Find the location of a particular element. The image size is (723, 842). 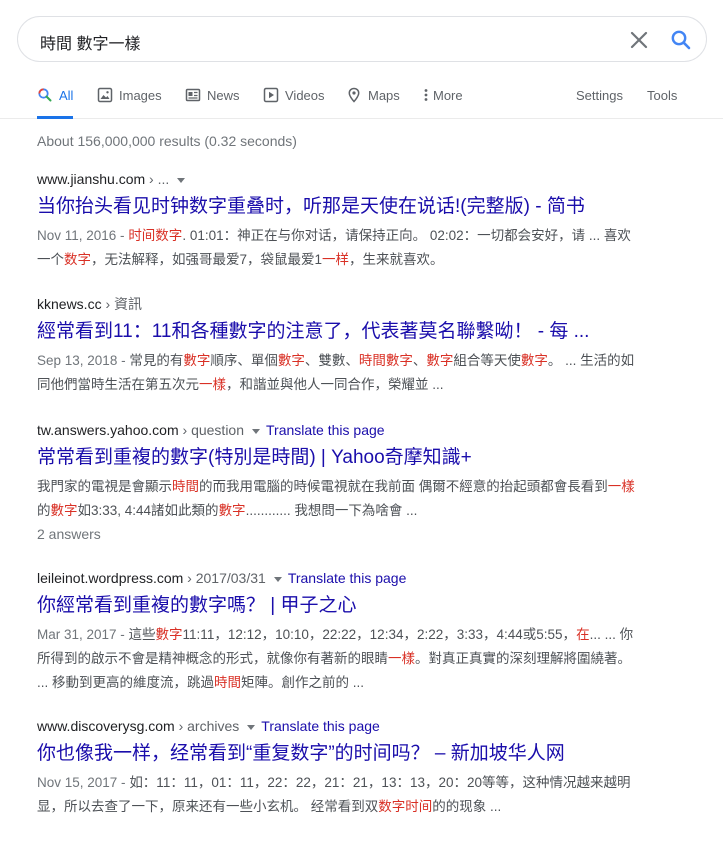

result-date: Mar 31, 2017 - is located at coordinates (83, 634).